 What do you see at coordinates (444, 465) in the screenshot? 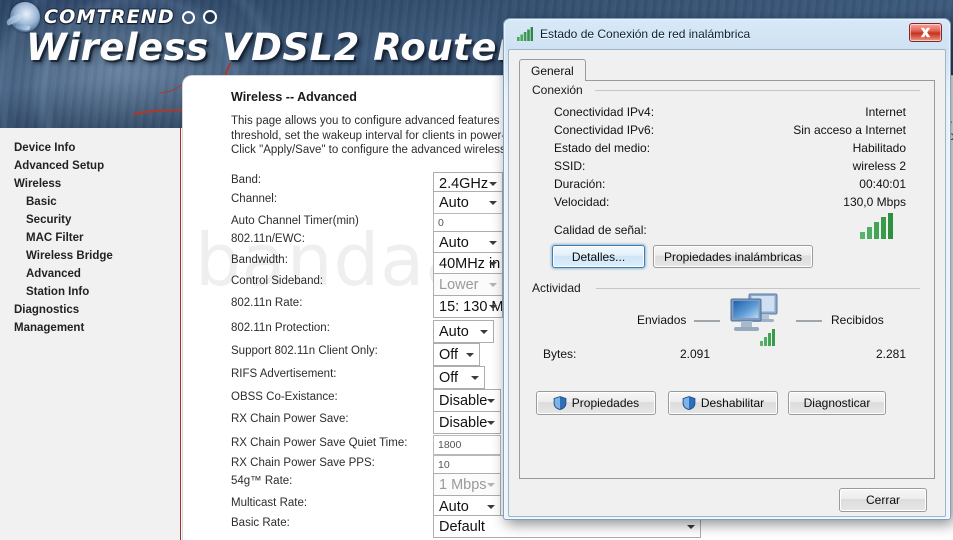
I see `field-value-rx-chain-power-save-pps: 10` at bounding box center [444, 465].